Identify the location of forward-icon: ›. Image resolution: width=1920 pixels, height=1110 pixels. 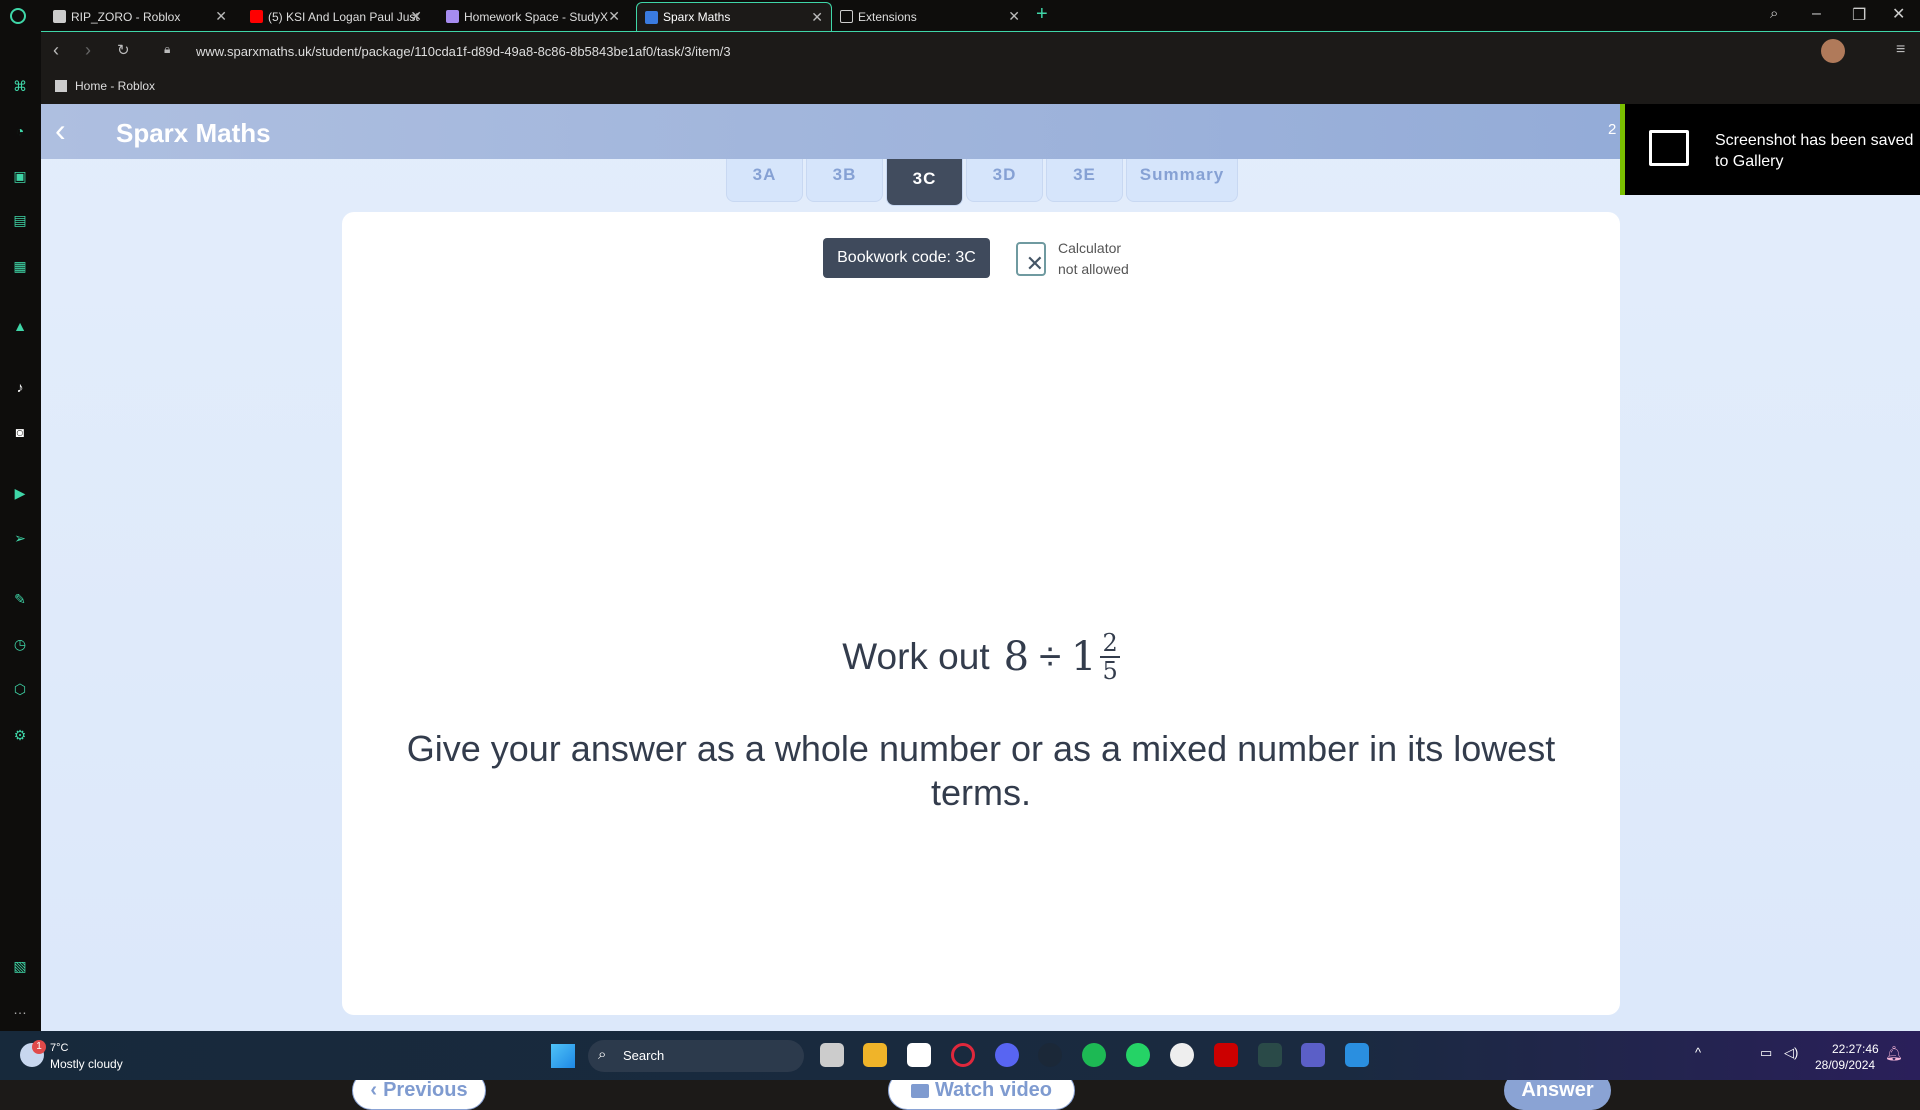
(88, 50).